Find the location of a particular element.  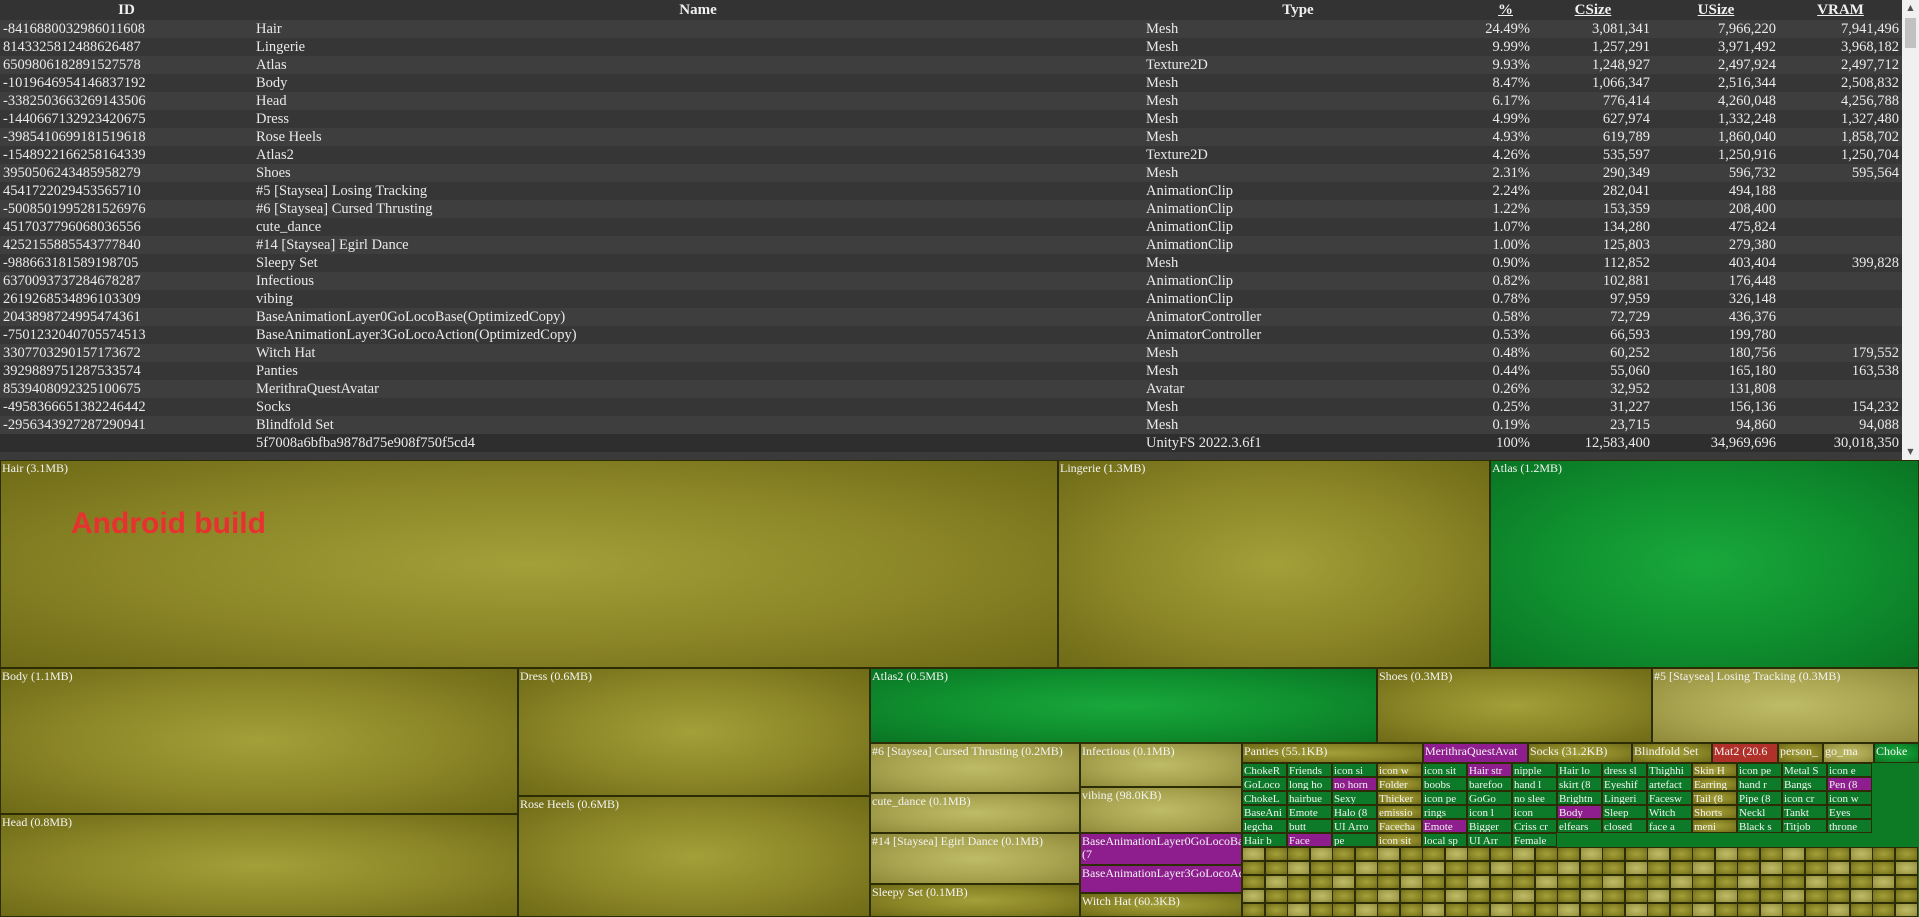

treemap-cell: Rose Heels (0.6MB) is located at coordinates (694, 856).